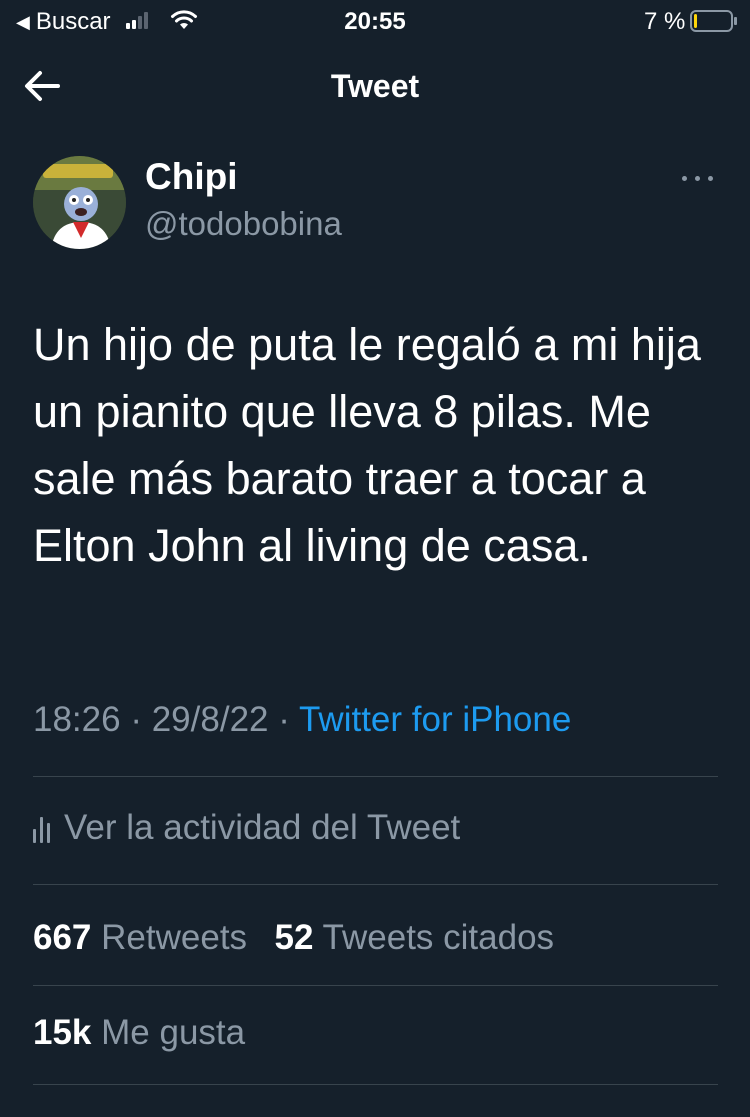 The image size is (750, 1117). What do you see at coordinates (665, 21) in the screenshot?
I see `battery-percent: 7 %` at bounding box center [665, 21].